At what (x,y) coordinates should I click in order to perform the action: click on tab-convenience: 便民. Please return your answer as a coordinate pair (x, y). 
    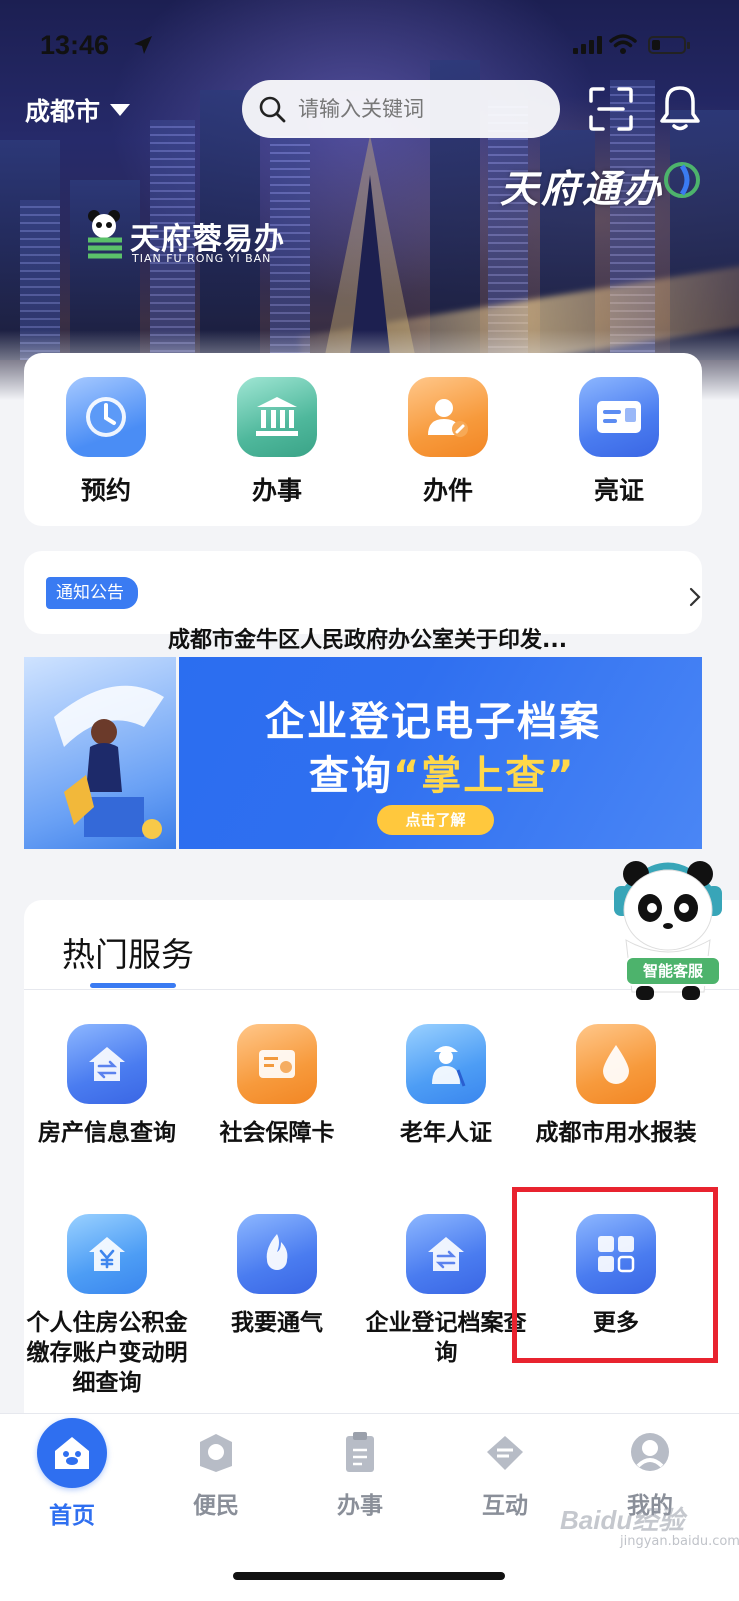
    Looking at the image, I should click on (216, 1475).